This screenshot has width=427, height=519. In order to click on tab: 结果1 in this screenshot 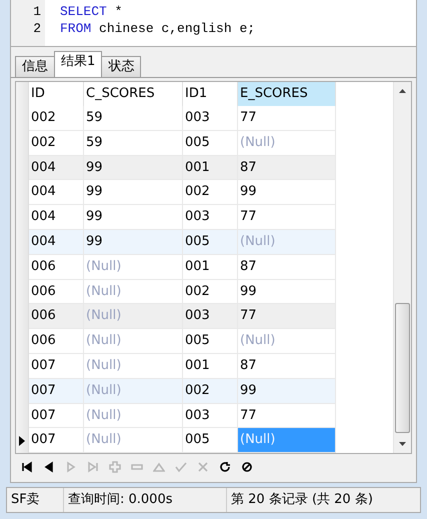, I will do `click(78, 64)`.